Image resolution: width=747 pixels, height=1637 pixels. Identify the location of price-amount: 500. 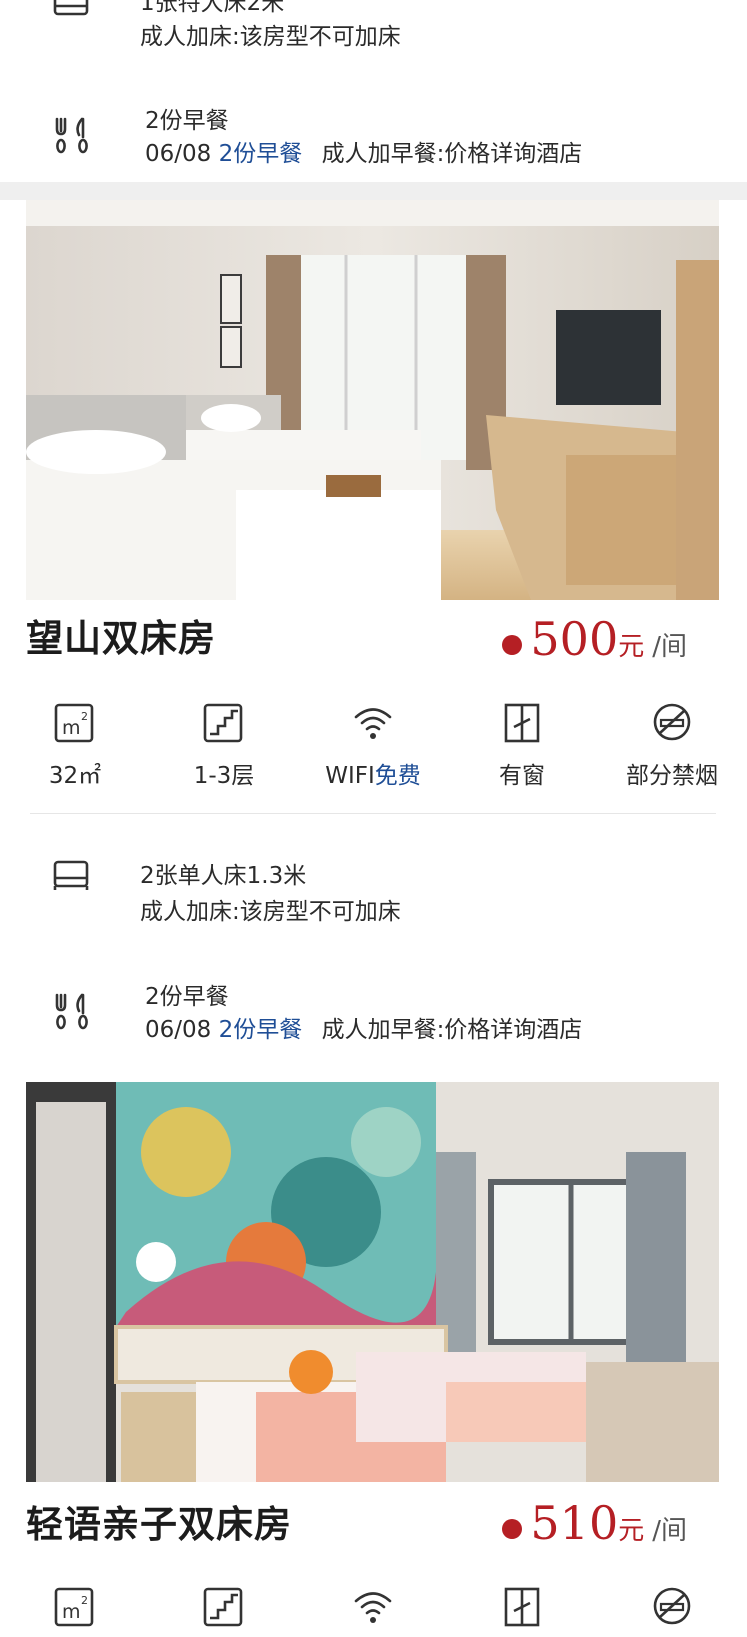
(574, 639).